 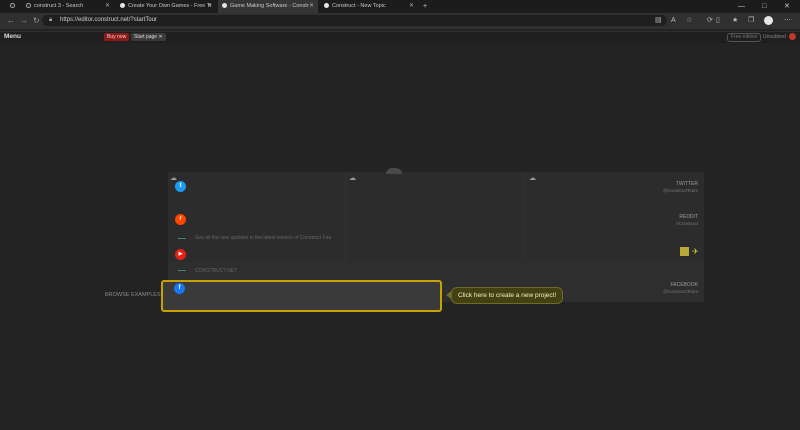 I want to click on lock-icon: 🔒︎, so click(x=51, y=20).